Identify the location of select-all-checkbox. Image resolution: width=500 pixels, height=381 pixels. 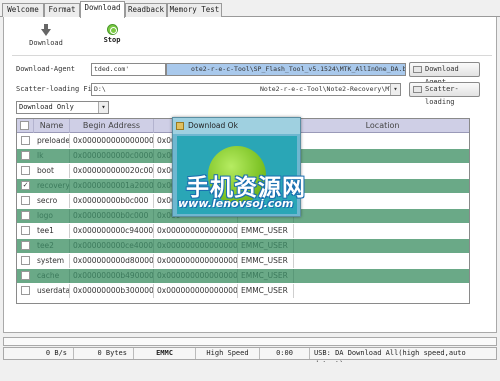
(24, 125).